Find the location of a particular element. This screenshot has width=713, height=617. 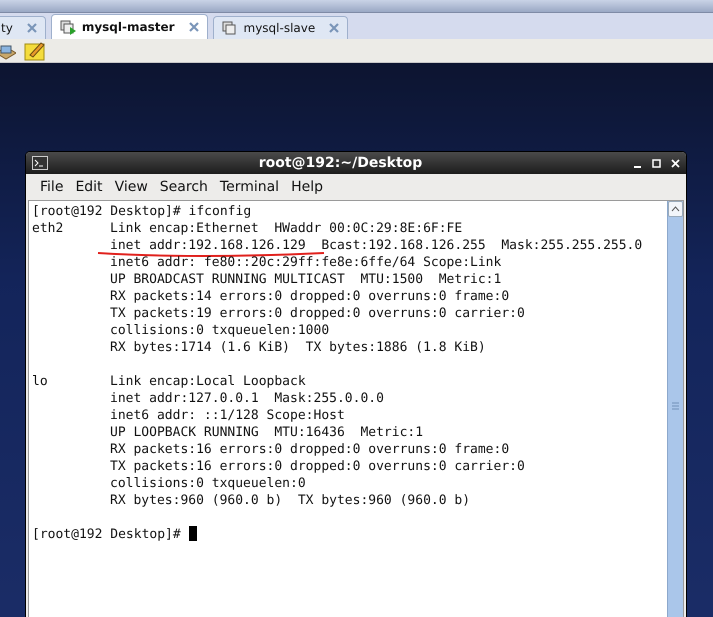

output-line: RX packets:16 errors:0 dropped:0 overruns:0 frame:0 is located at coordinates (310, 449).